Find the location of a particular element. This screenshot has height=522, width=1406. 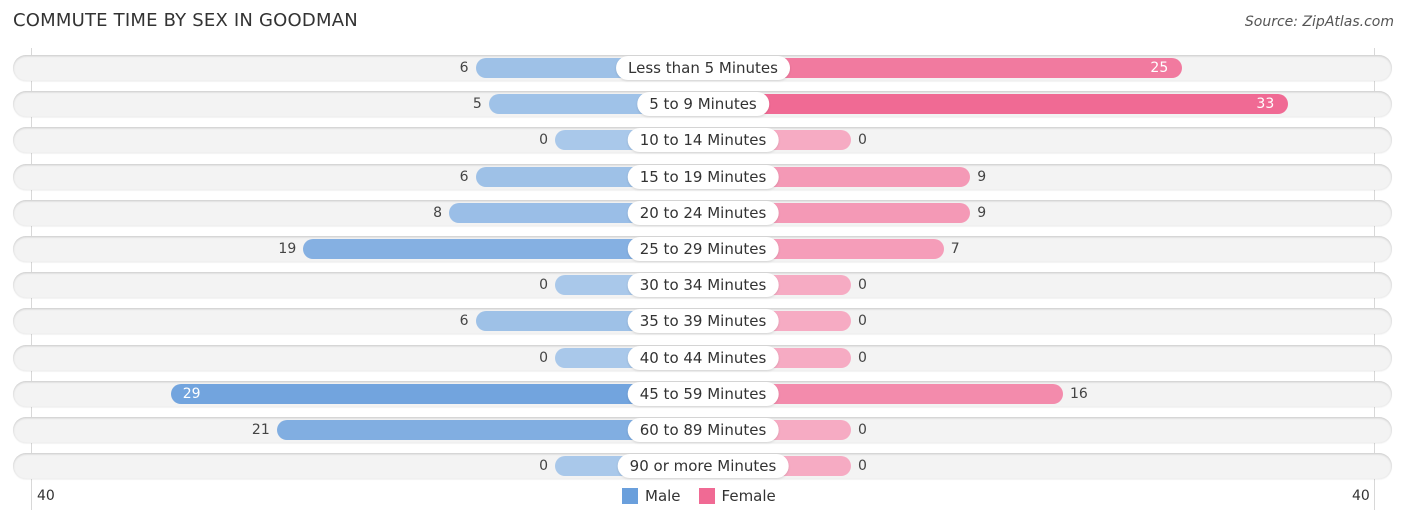

value-label-male: 21 is located at coordinates (260, 430).